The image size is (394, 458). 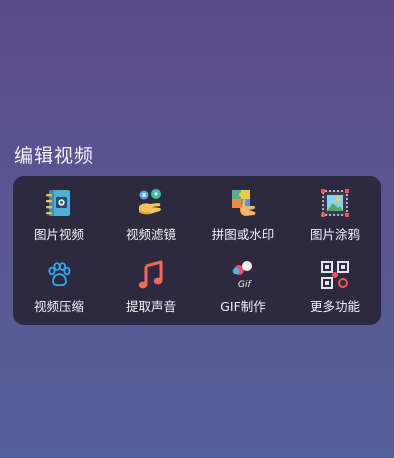 What do you see at coordinates (58, 234) in the screenshot?
I see `tool-label: 图片视频` at bounding box center [58, 234].